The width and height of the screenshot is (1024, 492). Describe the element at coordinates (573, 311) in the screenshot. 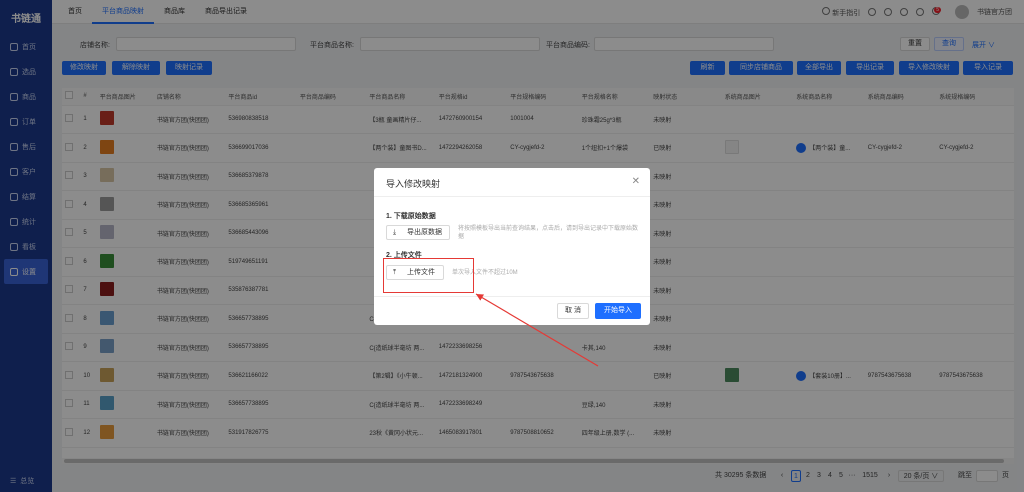

I see `cancel-button: 取 消` at that location.